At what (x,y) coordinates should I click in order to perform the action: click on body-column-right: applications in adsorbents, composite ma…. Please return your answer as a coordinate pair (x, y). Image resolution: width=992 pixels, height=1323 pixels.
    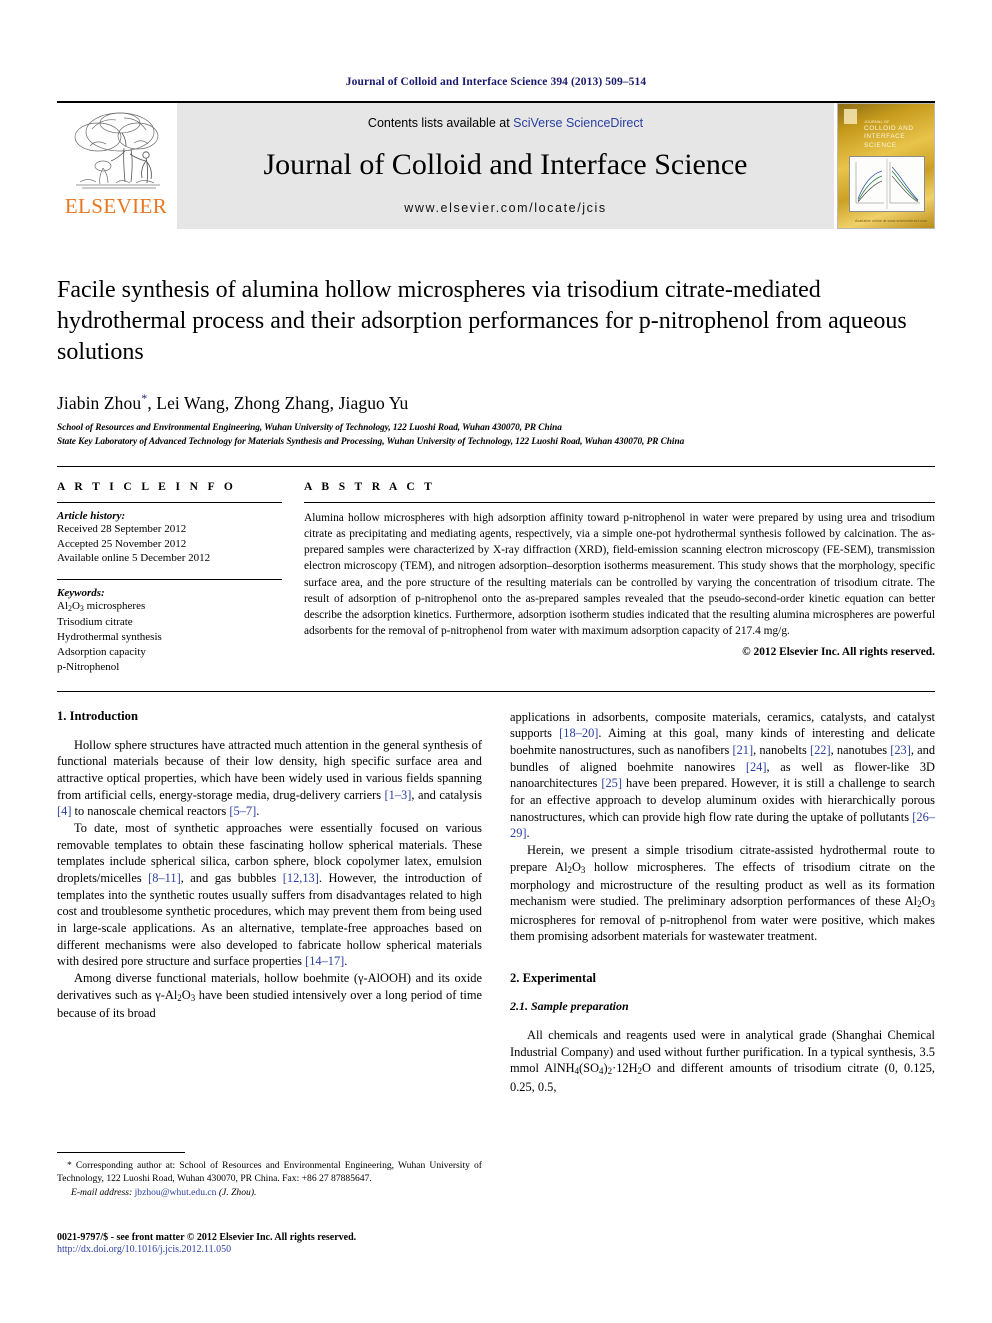
    Looking at the image, I should click on (722, 902).